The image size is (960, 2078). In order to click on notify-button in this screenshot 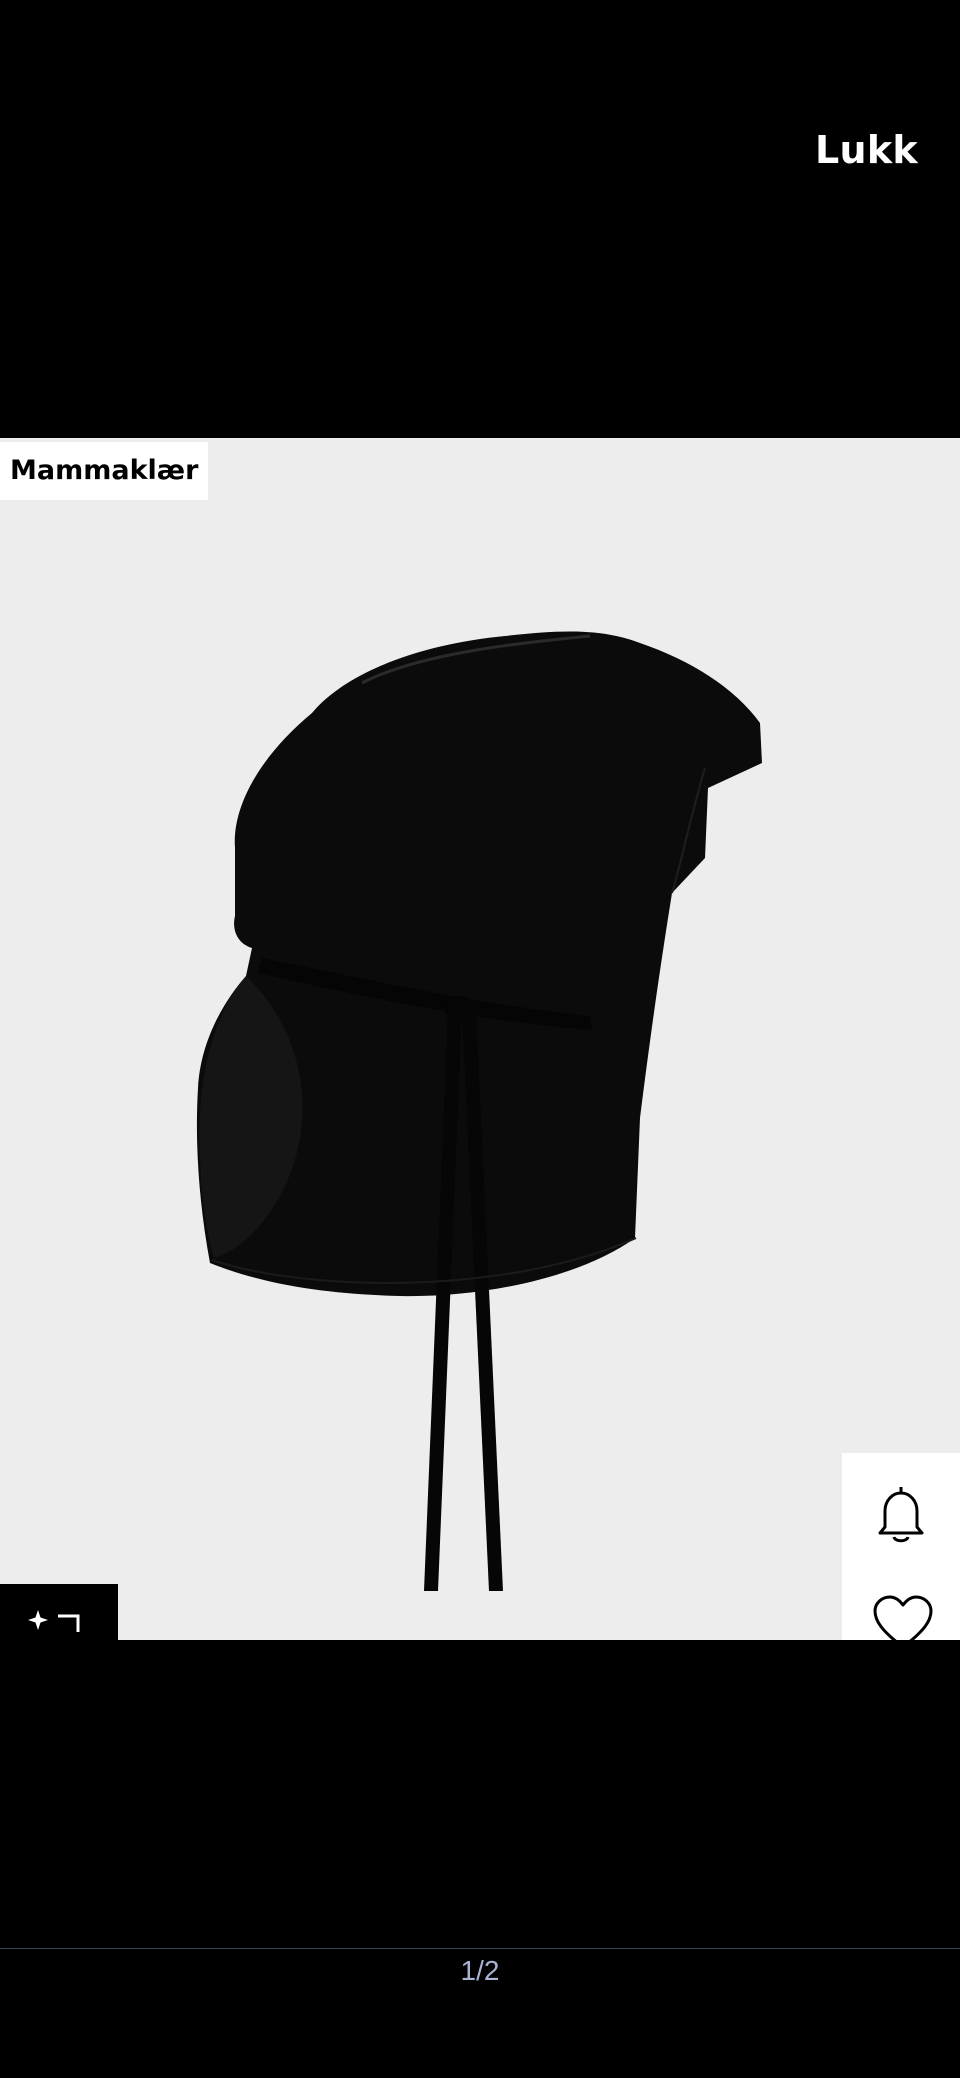, I will do `click(901, 1513)`.